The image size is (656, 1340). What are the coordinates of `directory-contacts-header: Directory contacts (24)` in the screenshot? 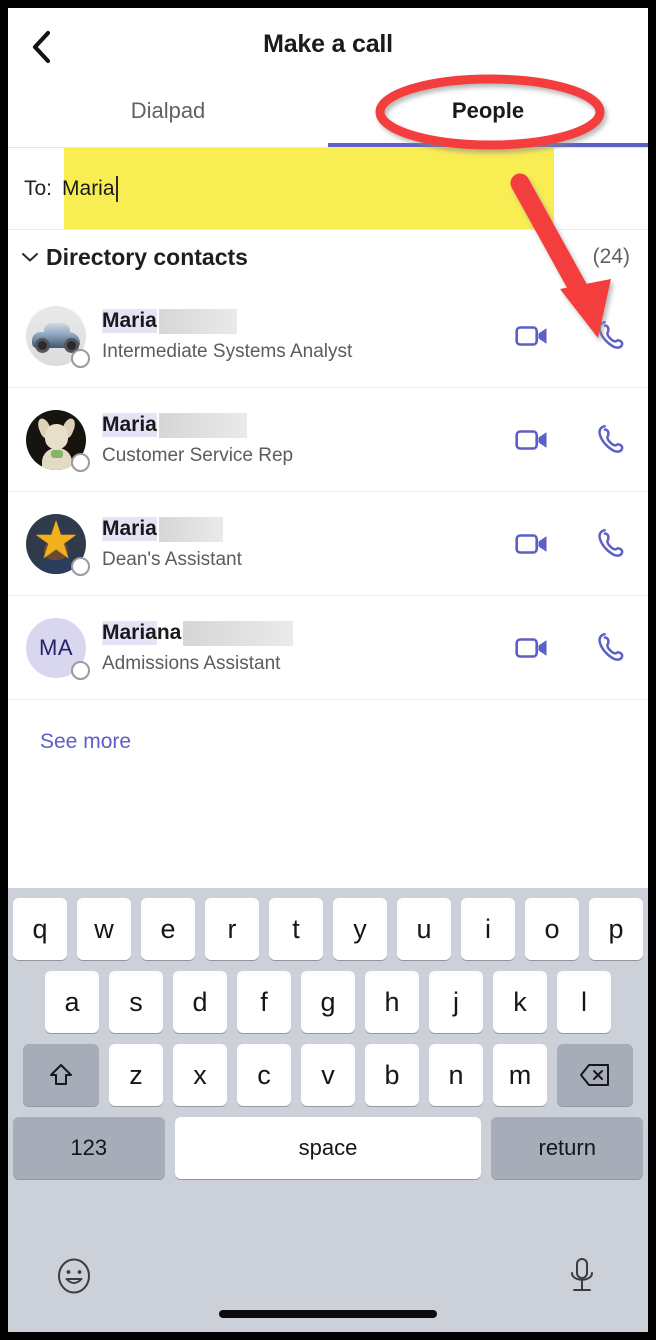 It's located at (328, 257).